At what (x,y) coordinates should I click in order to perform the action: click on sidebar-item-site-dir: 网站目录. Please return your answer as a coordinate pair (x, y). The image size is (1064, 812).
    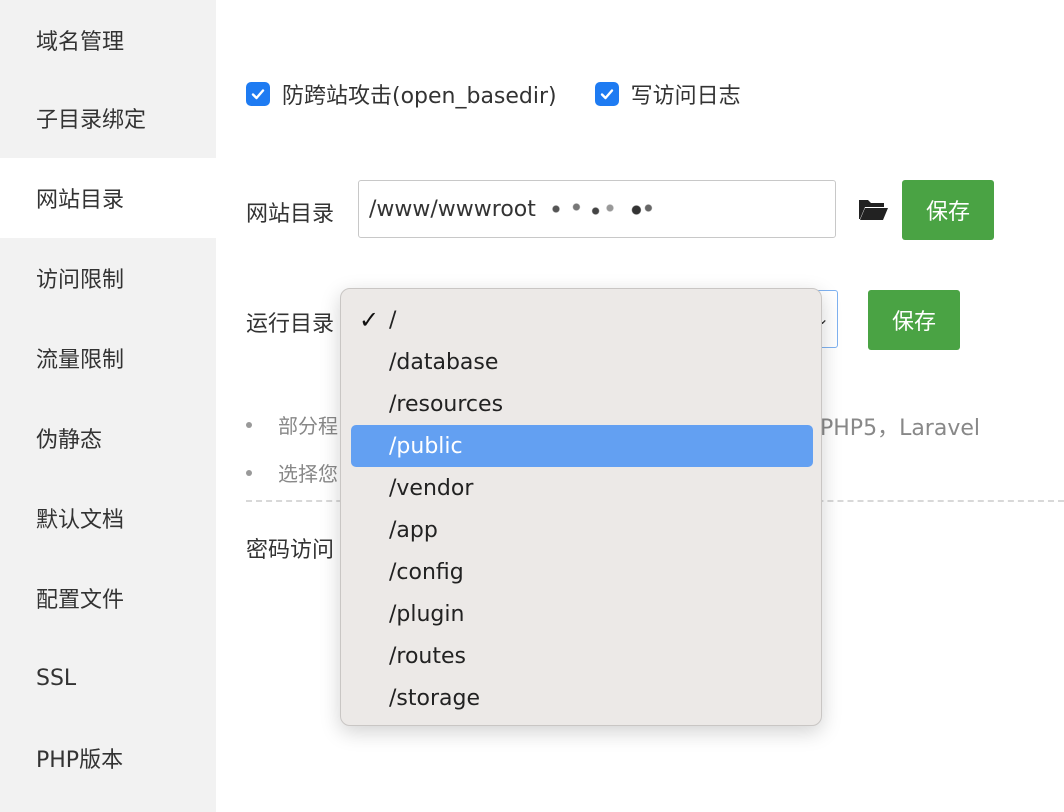
    Looking at the image, I should click on (108, 198).